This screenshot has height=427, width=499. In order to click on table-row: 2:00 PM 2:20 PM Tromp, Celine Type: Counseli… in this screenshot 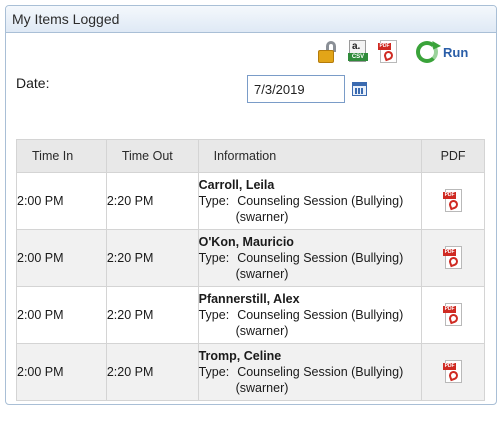, I will do `click(250, 372)`.